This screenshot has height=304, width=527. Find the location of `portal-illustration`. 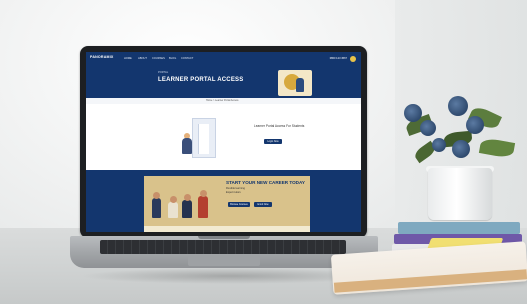

portal-illustration is located at coordinates (208, 138).